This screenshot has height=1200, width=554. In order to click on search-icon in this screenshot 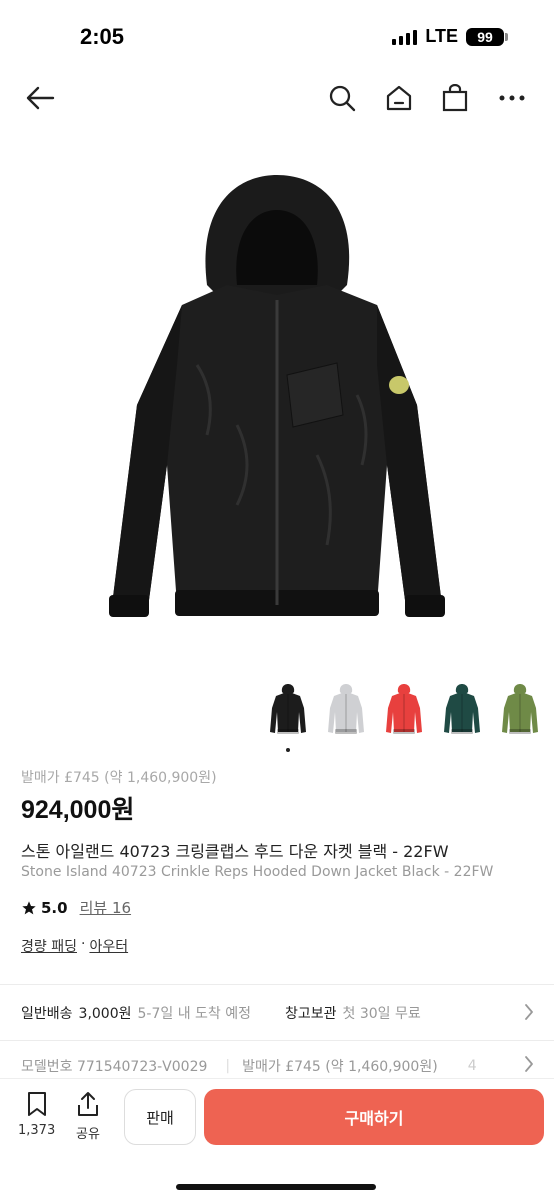, I will do `click(342, 98)`.